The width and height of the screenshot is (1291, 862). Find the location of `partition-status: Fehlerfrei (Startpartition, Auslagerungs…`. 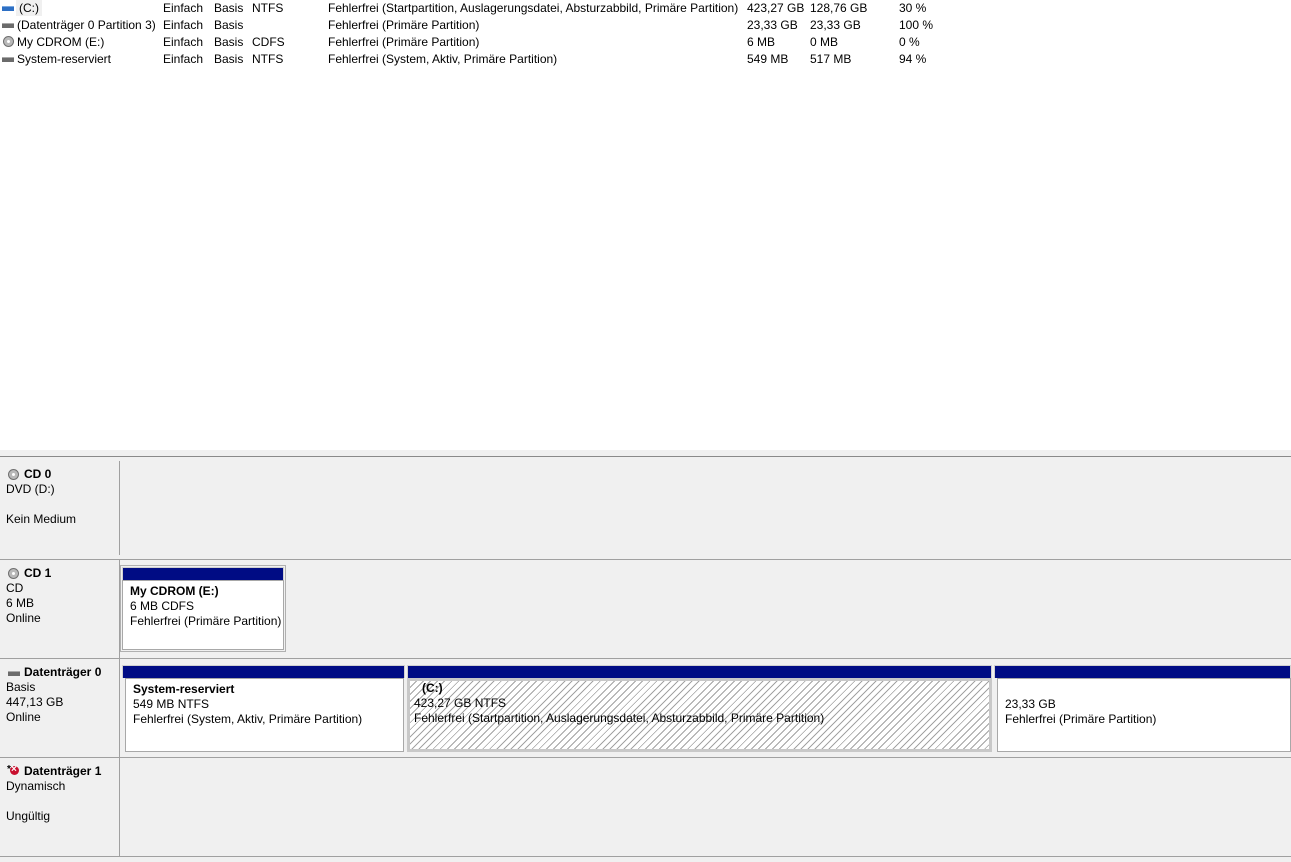

partition-status: Fehlerfrei (Startpartition, Auslagerungs… is located at coordinates (619, 718).